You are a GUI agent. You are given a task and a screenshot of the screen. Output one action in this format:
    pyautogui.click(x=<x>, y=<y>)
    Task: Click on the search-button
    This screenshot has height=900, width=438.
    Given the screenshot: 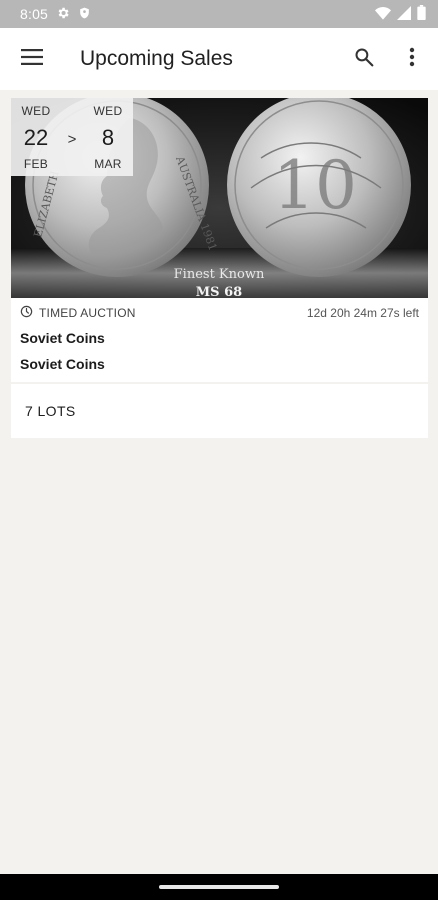 What is the action you would take?
    pyautogui.click(x=364, y=59)
    